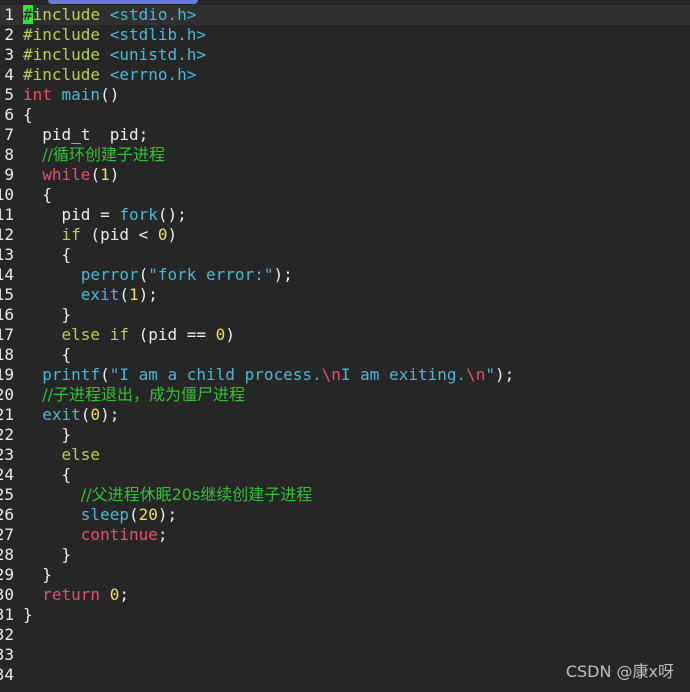 This screenshot has width=690, height=692. Describe the element at coordinates (95, 334) in the screenshot. I see `code-token: else if` at that location.